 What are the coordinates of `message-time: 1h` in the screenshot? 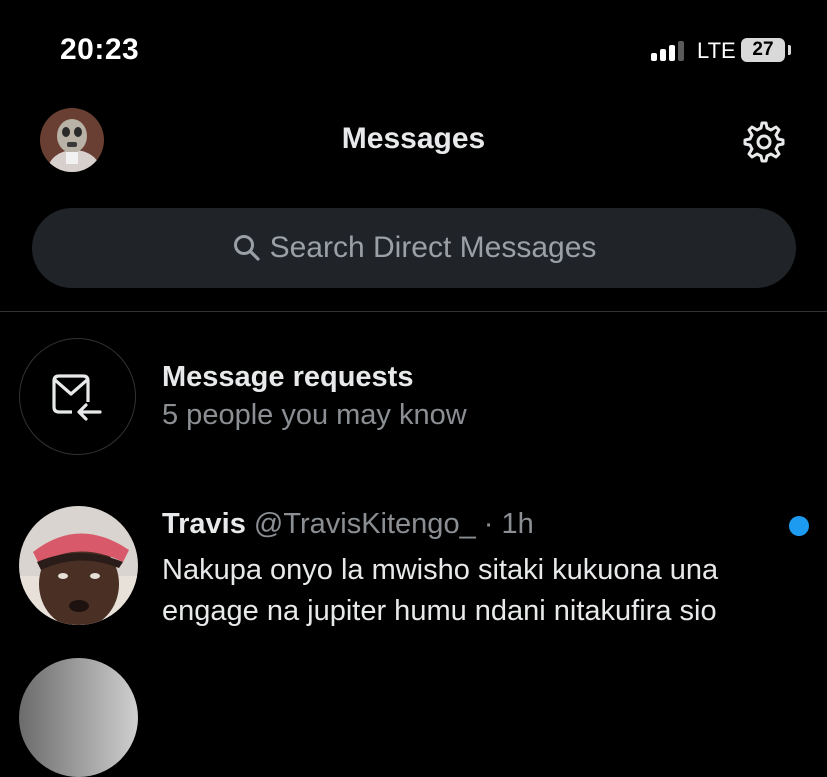 It's located at (517, 524).